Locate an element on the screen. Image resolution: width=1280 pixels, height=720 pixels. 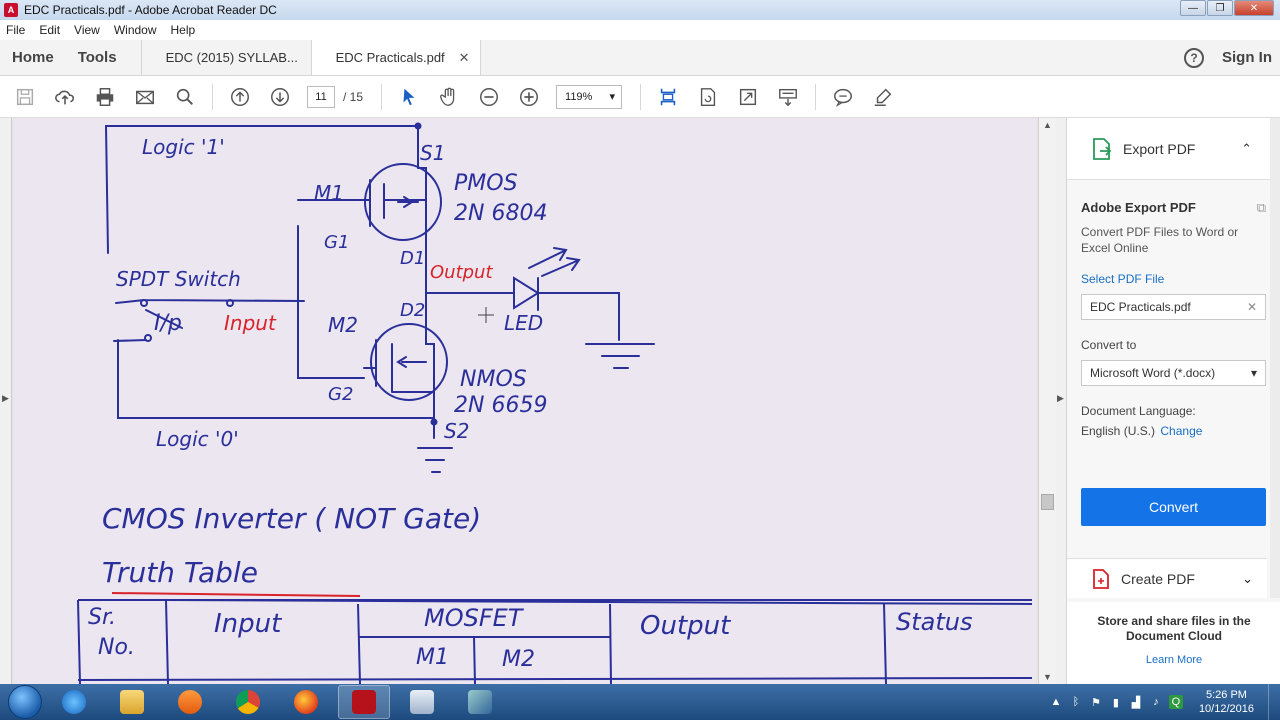
menu-window: Window is located at coordinates (135, 30).